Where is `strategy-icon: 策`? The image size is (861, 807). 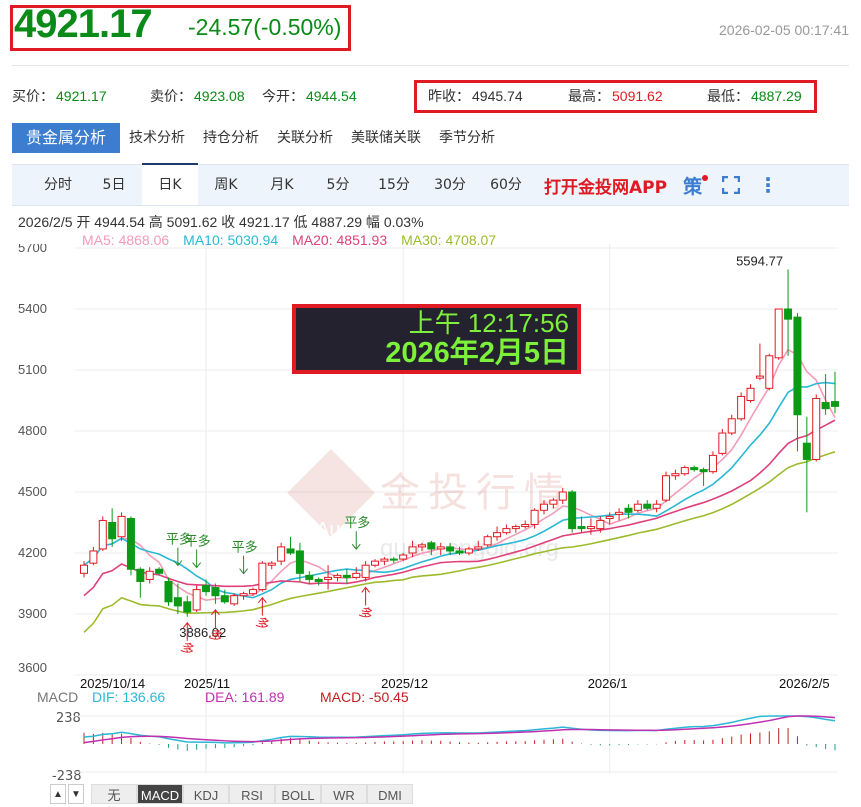
strategy-icon: 策 is located at coordinates (696, 185).